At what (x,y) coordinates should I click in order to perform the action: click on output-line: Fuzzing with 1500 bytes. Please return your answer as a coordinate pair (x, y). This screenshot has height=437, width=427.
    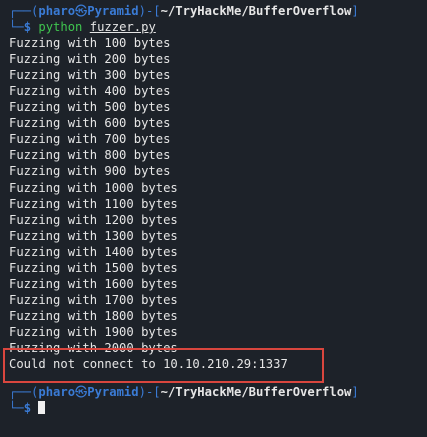
    Looking at the image, I should click on (93, 267).